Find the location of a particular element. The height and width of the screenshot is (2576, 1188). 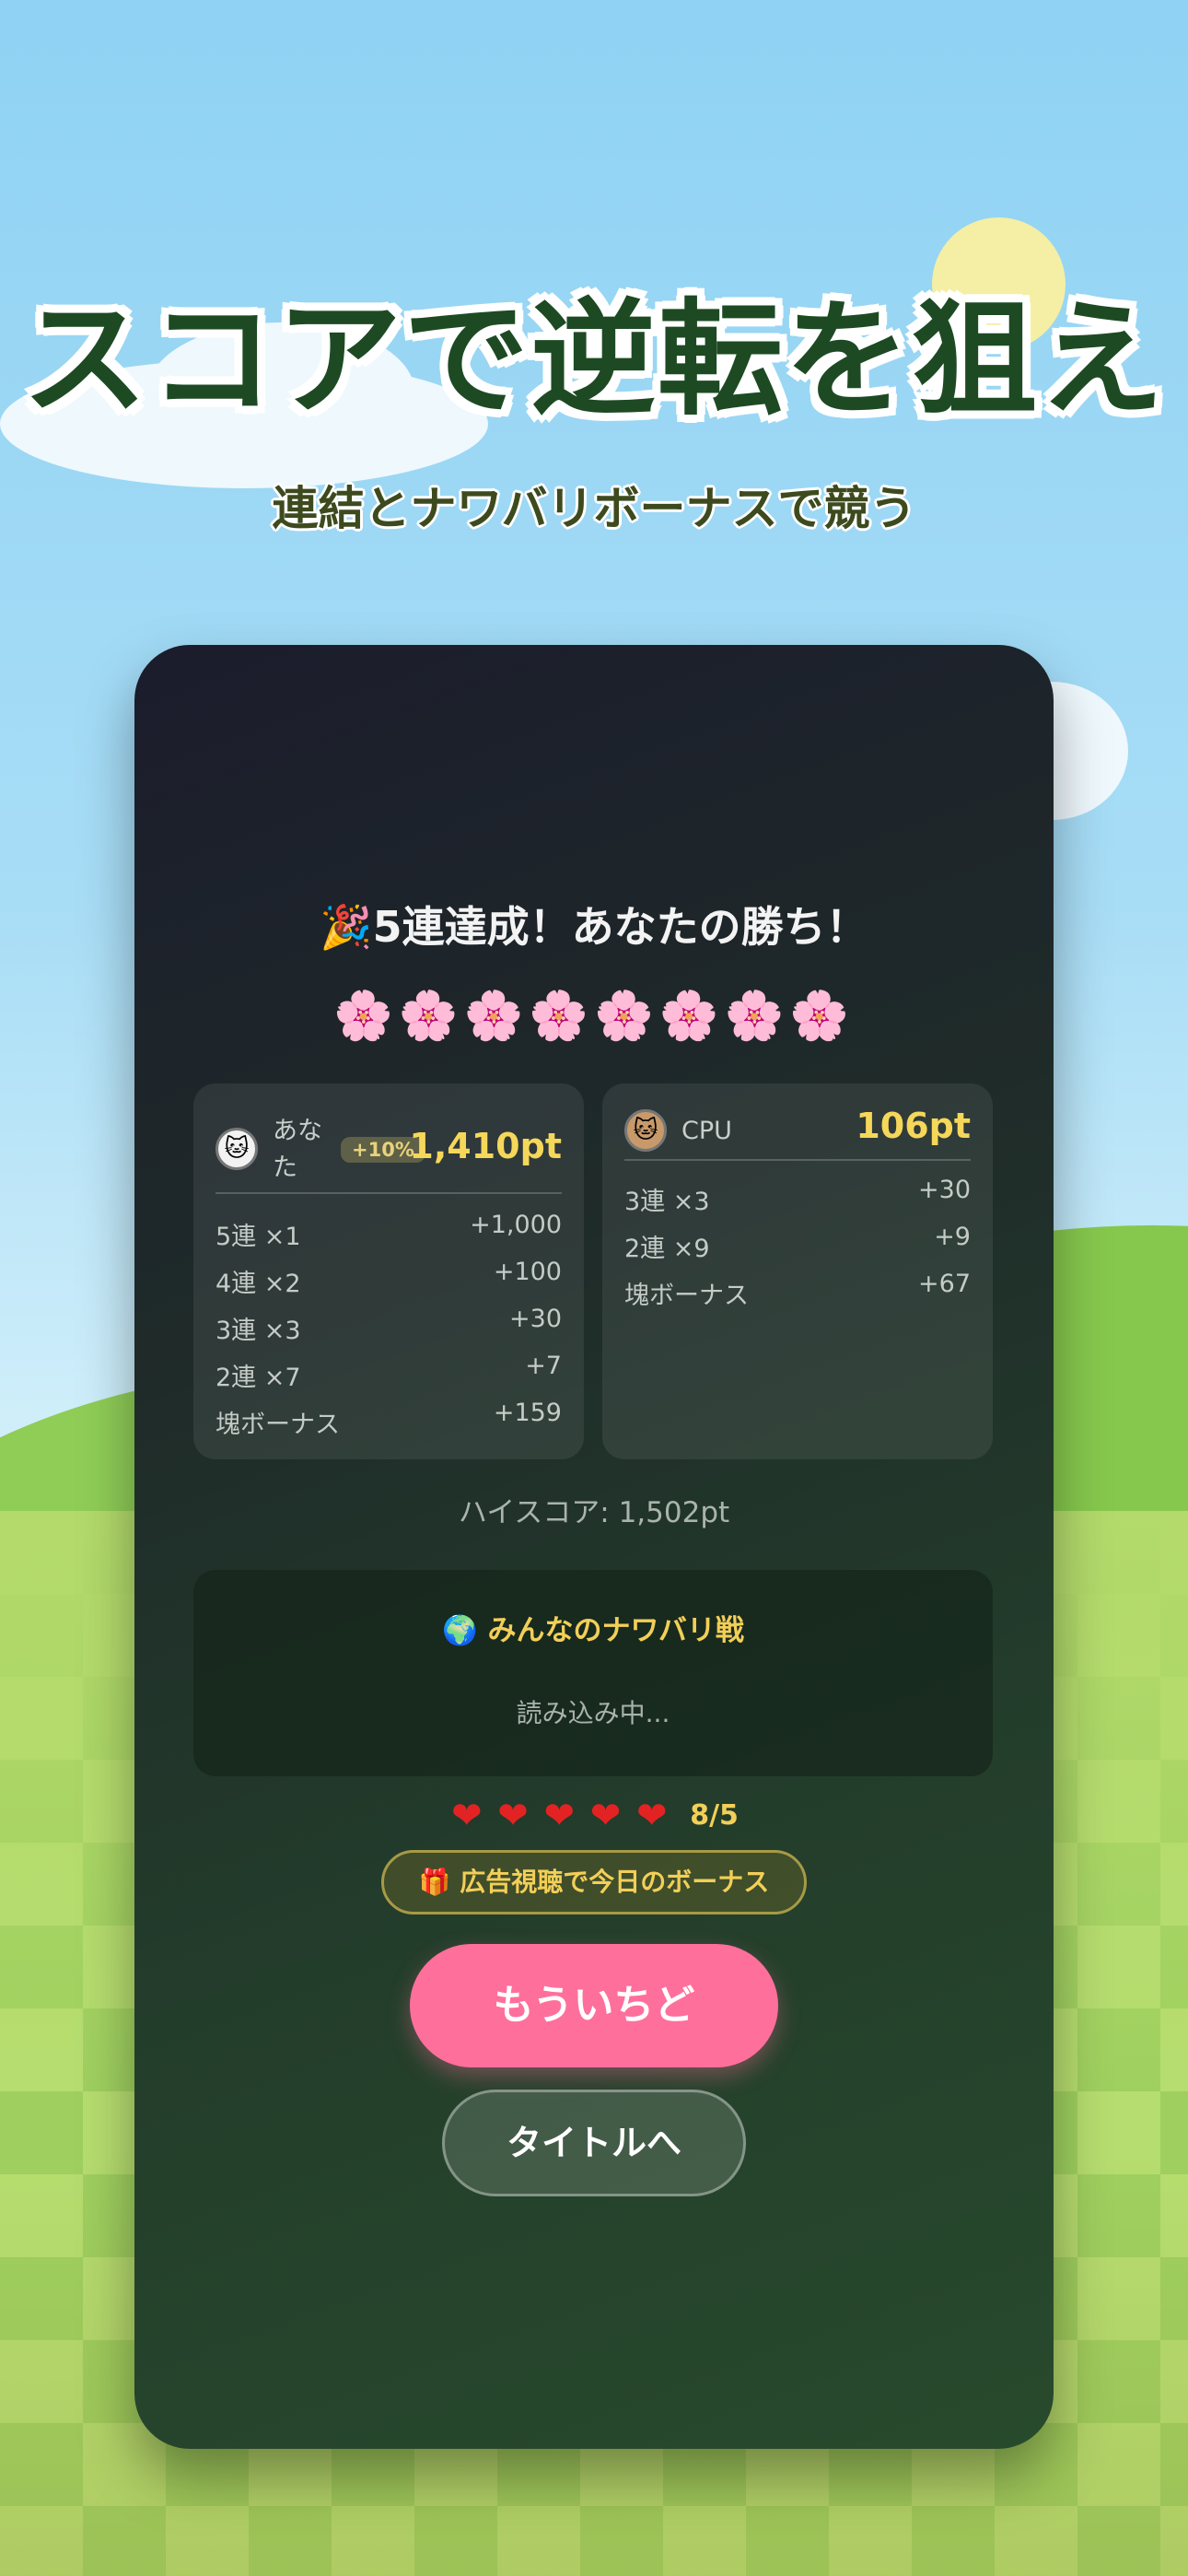

score-row-value: +67 is located at coordinates (945, 1284).